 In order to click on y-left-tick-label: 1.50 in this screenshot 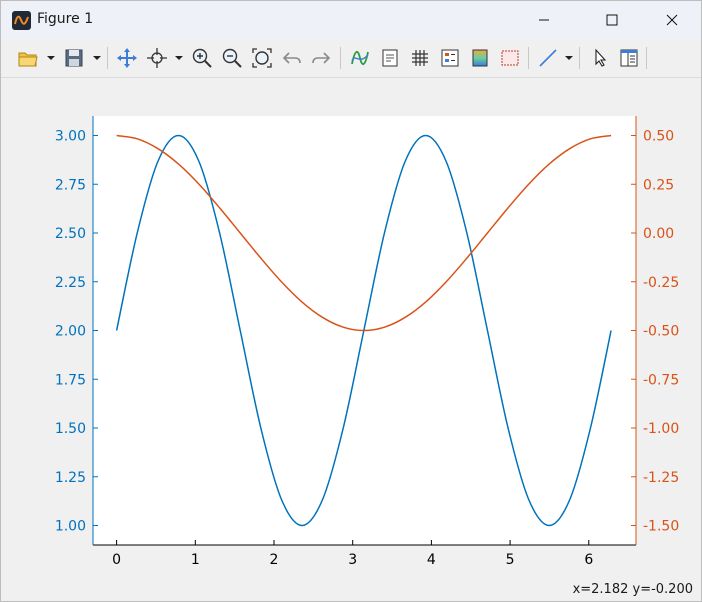, I will do `click(70, 429)`.